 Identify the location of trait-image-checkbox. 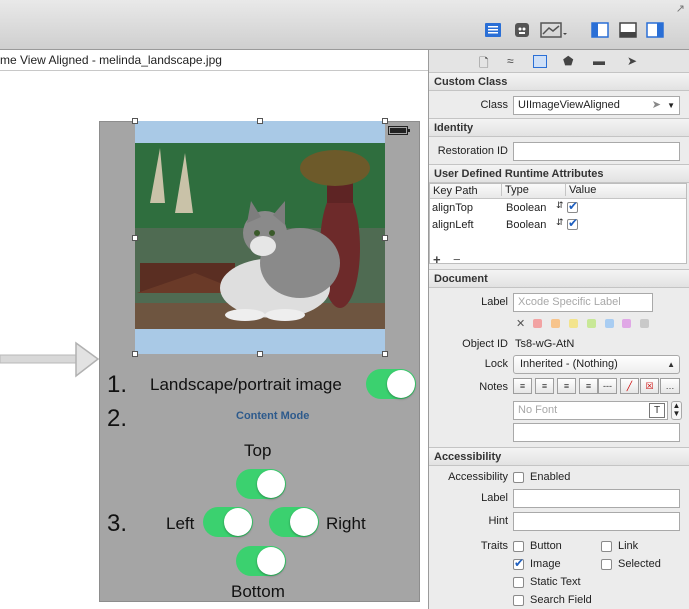
(518, 563).